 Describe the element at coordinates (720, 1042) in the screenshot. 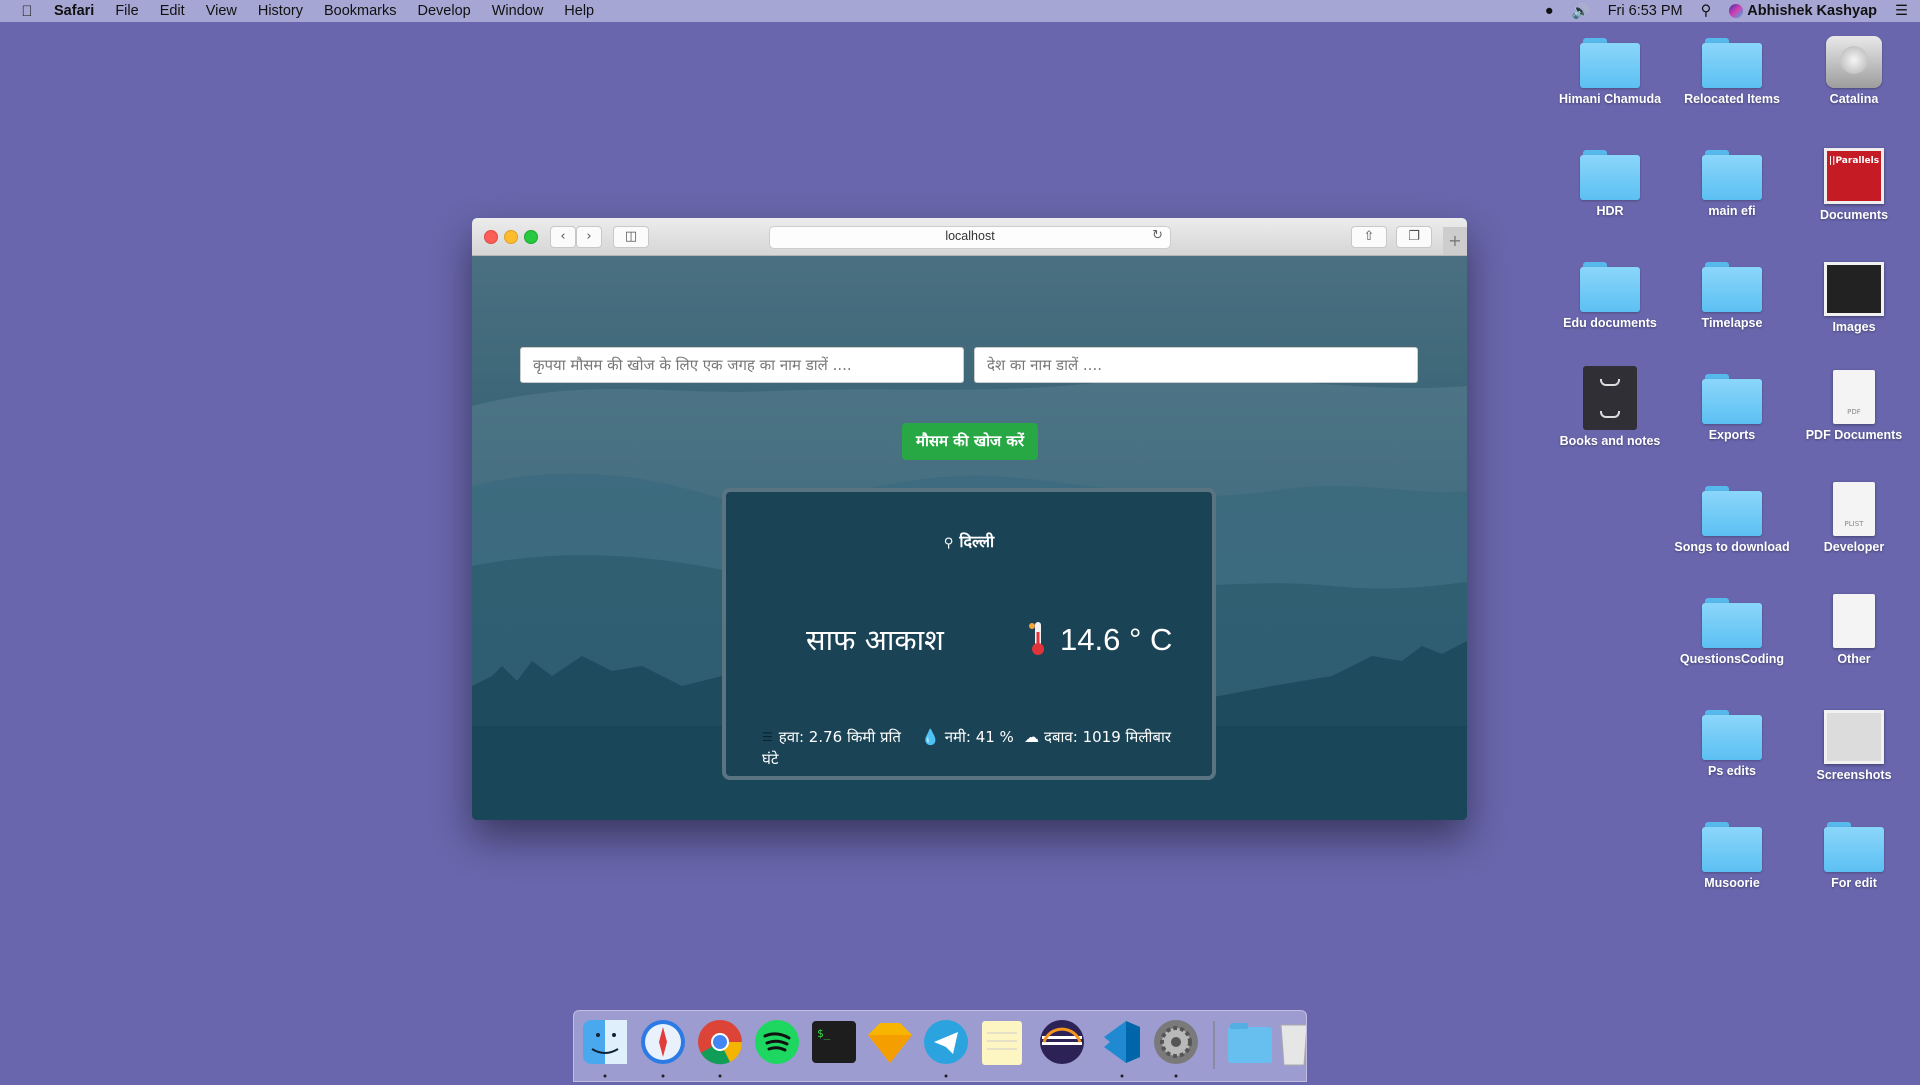

I see `chrome-icon` at that location.